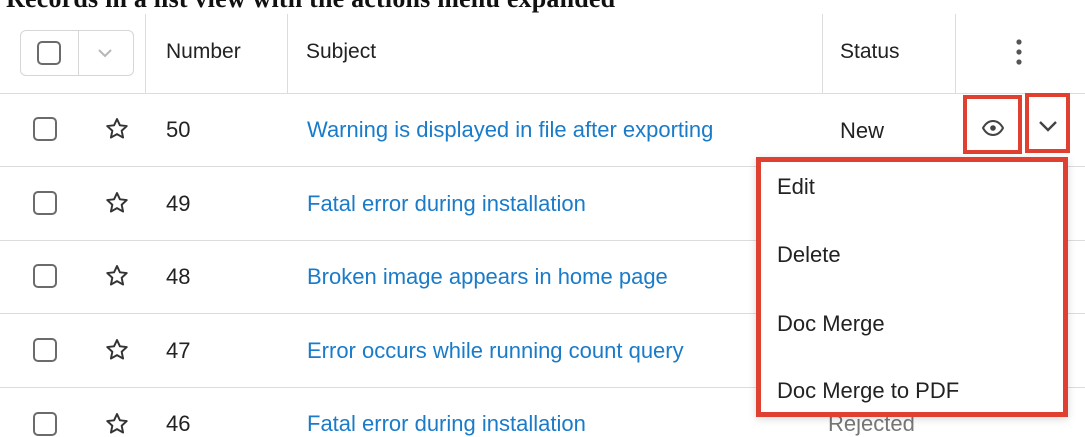  Describe the element at coordinates (809, 255) in the screenshot. I see `menu-item-delete: Delete` at that location.